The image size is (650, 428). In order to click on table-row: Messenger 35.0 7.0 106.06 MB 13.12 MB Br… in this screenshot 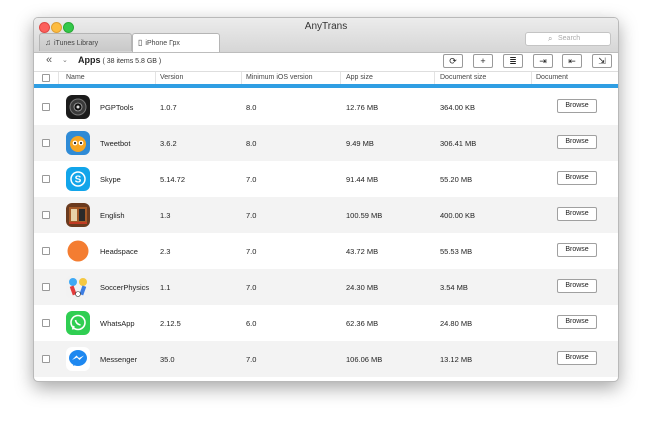, I will do `click(326, 359)`.